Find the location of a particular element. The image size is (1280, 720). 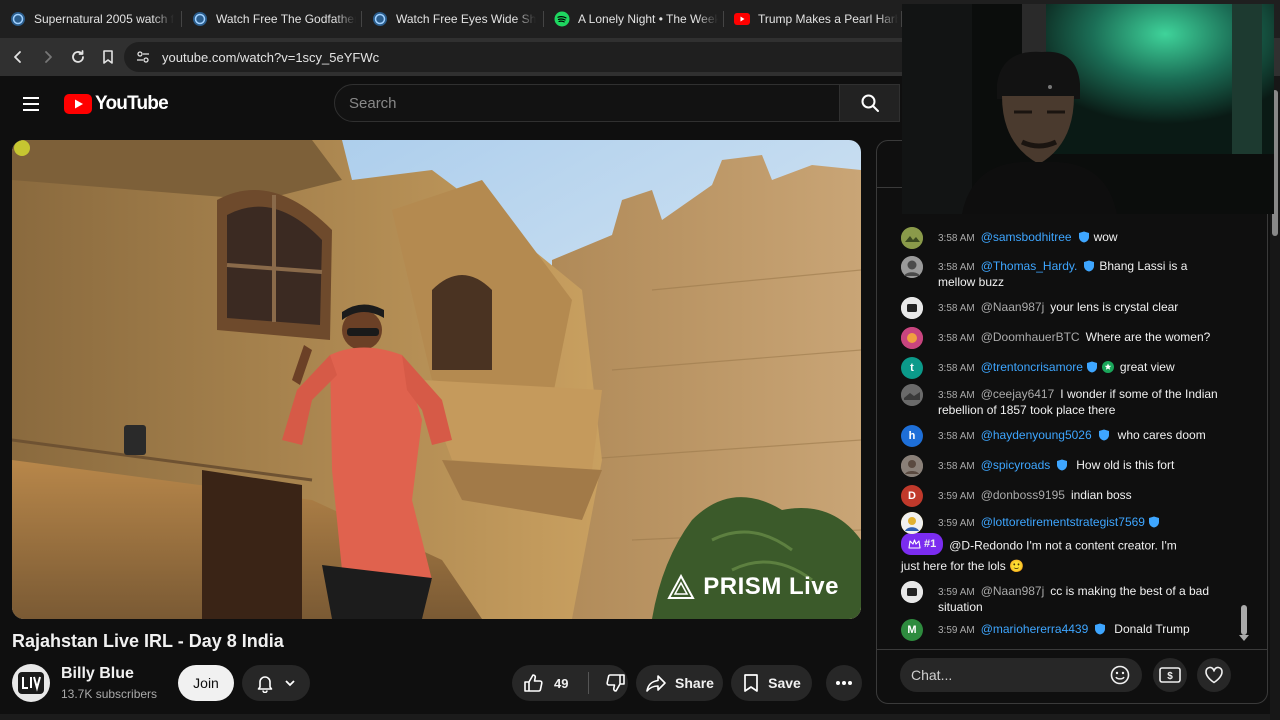

chat-author: @DoomhauerBTC is located at coordinates (1030, 337).